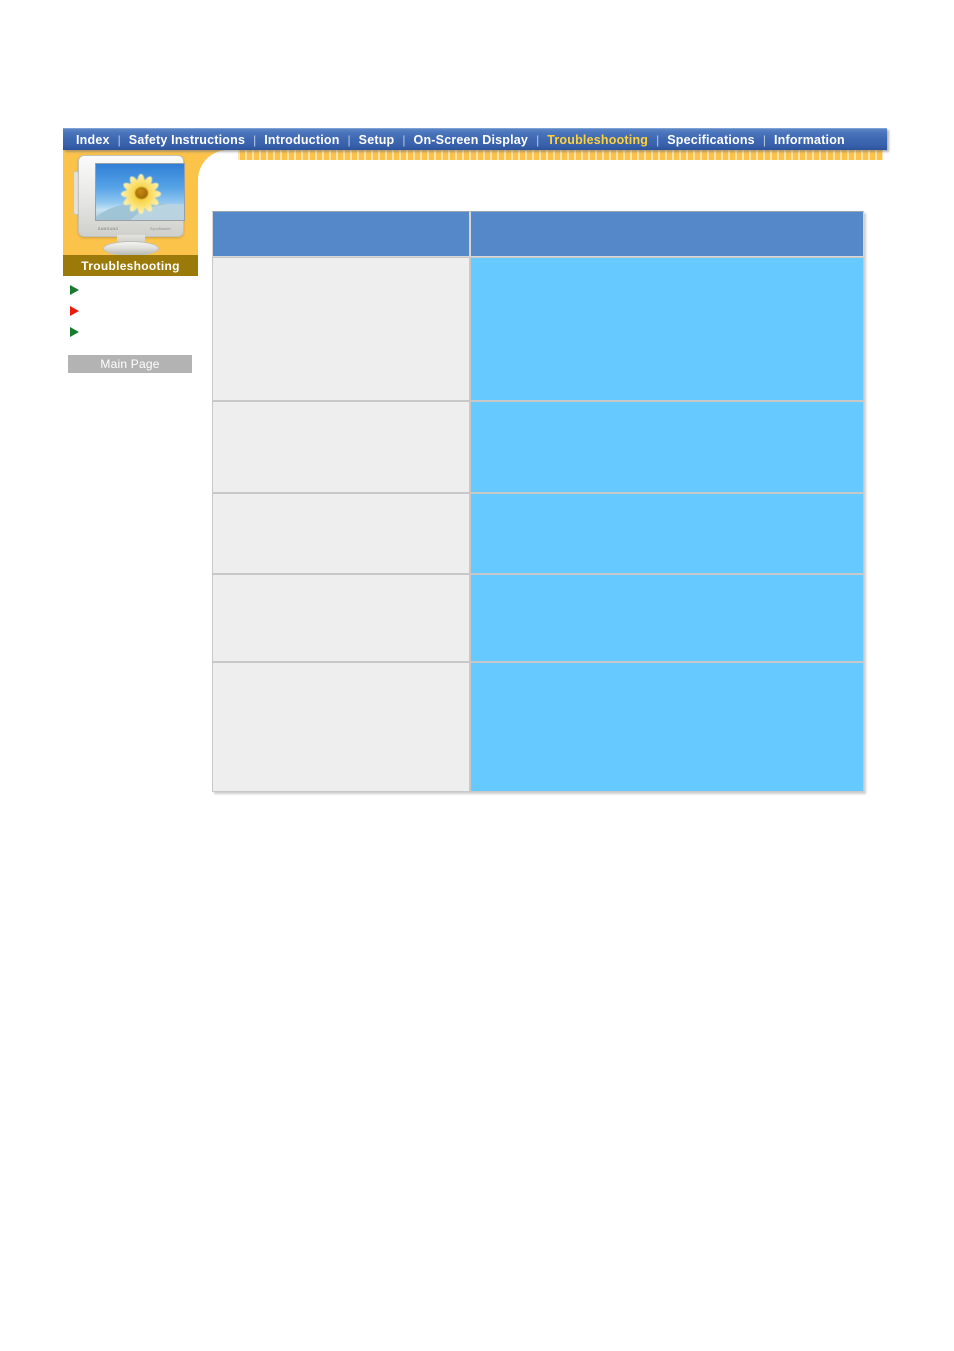  I want to click on sunflower-icon, so click(141, 193).